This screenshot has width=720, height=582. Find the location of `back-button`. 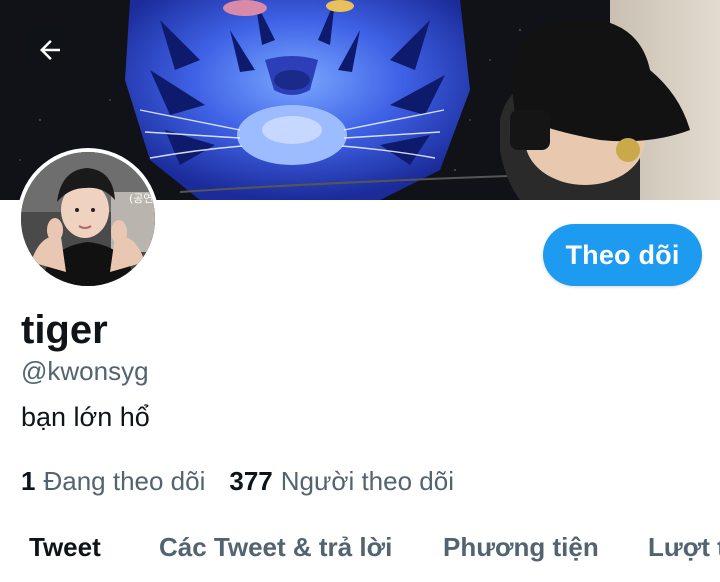

back-button is located at coordinates (50, 50).